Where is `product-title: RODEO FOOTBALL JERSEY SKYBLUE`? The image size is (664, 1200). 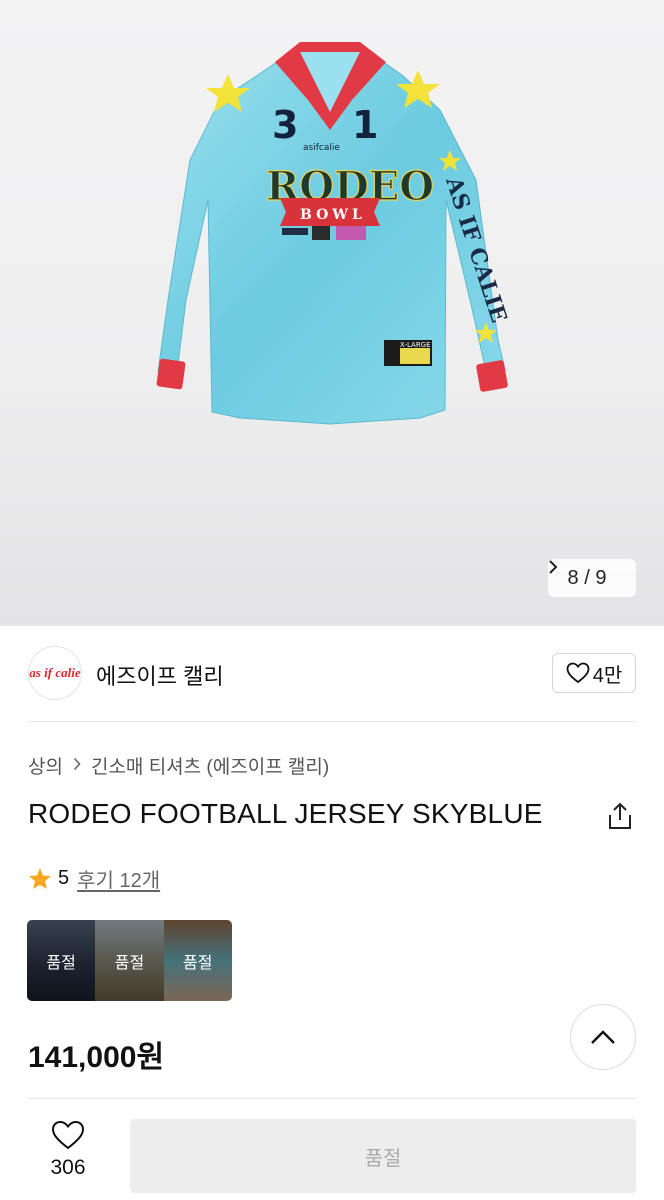 product-title: RODEO FOOTBALL JERSEY SKYBLUE is located at coordinates (285, 813).